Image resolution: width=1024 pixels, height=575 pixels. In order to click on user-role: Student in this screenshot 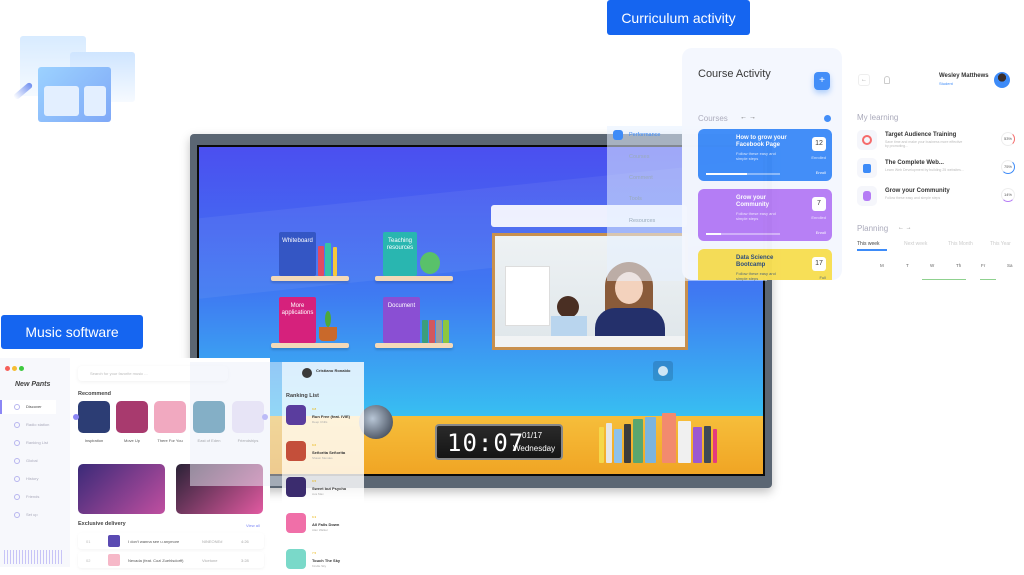, I will do `click(946, 83)`.